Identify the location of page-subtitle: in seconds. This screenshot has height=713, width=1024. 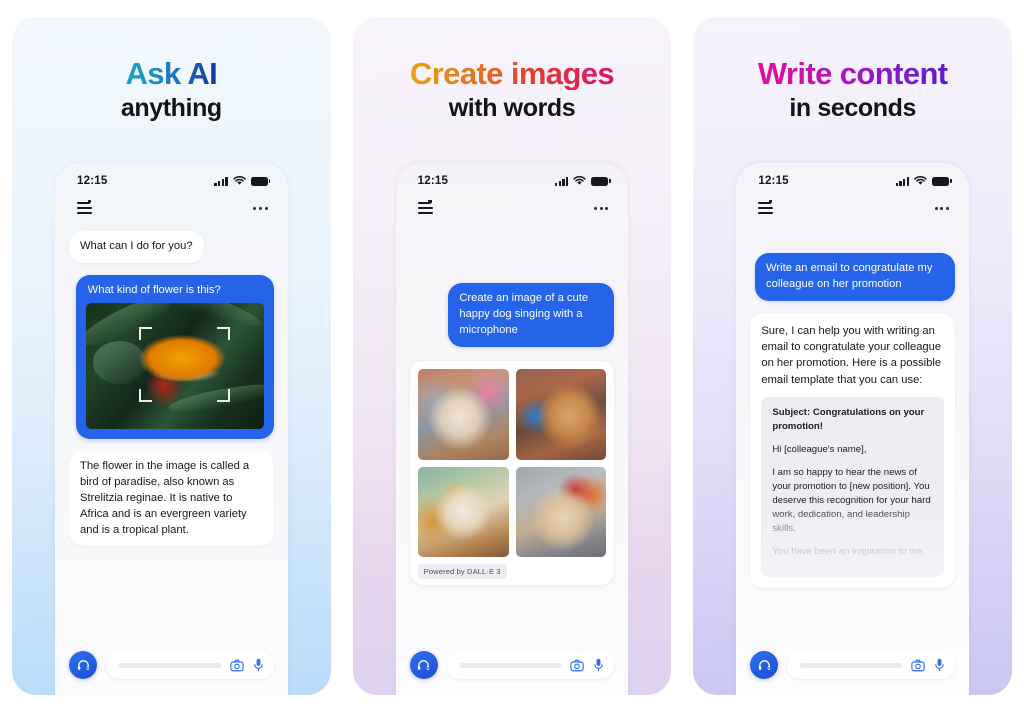
(852, 108).